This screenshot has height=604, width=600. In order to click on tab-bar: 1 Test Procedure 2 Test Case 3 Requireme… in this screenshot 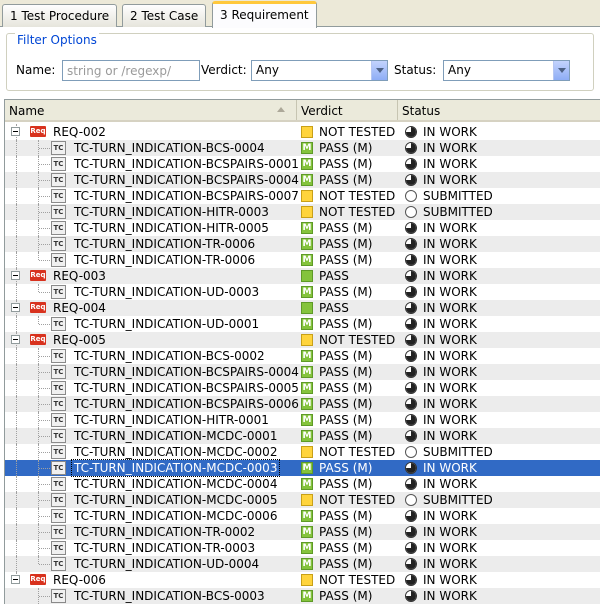, I will do `click(300, 14)`.